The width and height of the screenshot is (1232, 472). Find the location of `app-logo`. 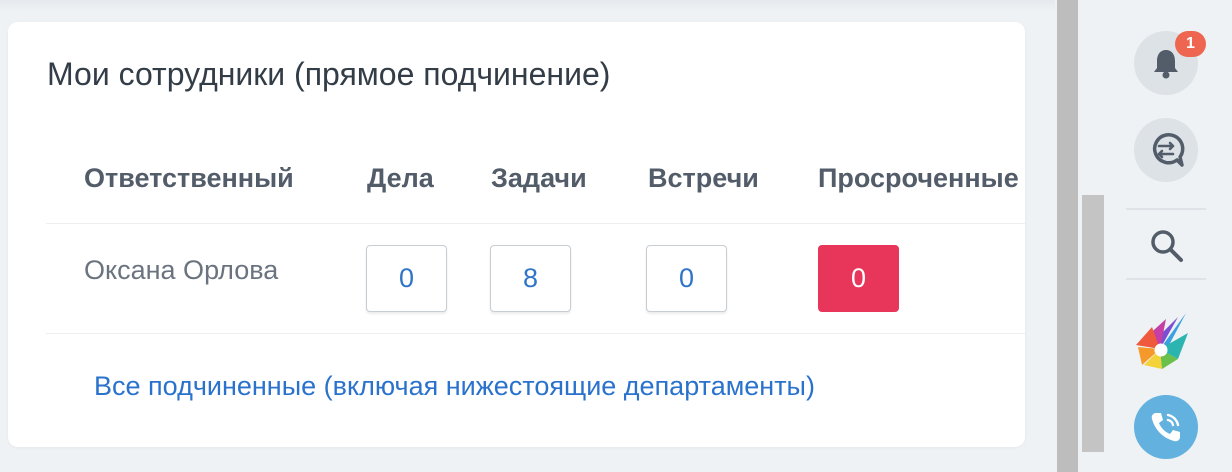

app-logo is located at coordinates (1161, 340).